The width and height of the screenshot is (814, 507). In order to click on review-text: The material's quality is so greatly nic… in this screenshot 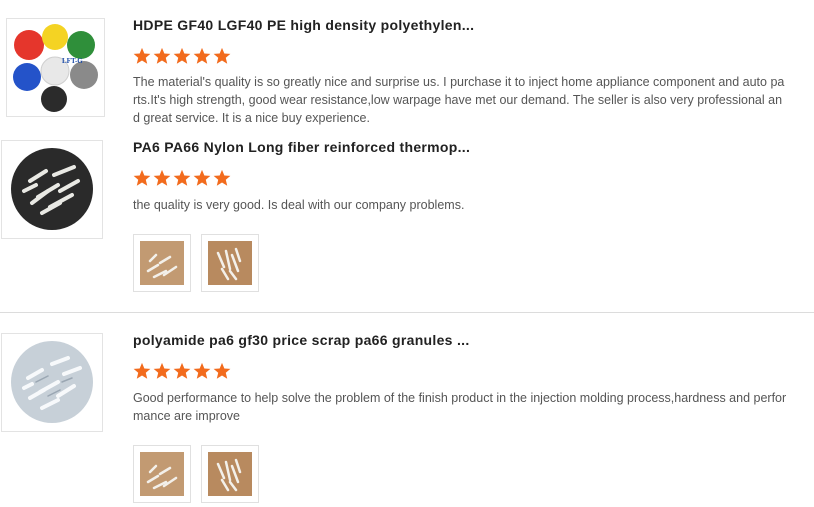, I will do `click(459, 100)`.